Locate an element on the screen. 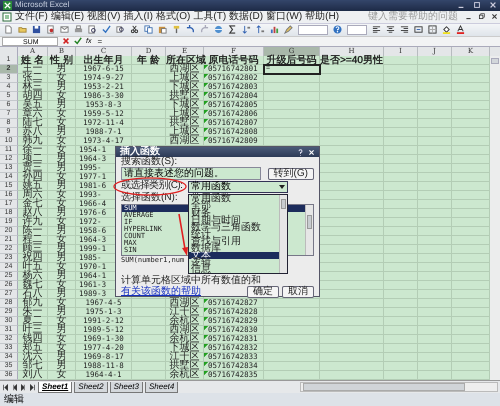 Image resolution: width=500 pixels, height=406 pixels. column-title-cell: 姓 名 is located at coordinates (33, 61).